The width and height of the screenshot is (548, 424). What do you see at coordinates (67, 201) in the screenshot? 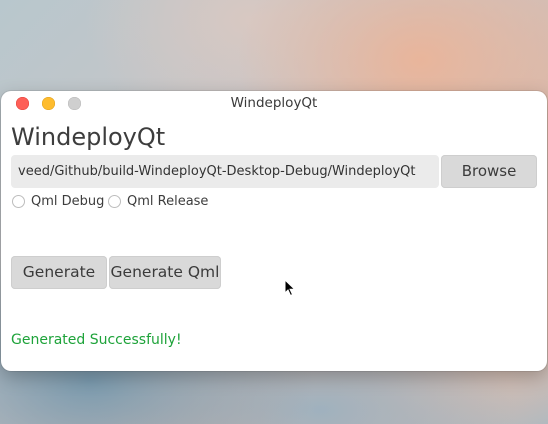
I see `qml-debug-label: Qml Debug` at bounding box center [67, 201].